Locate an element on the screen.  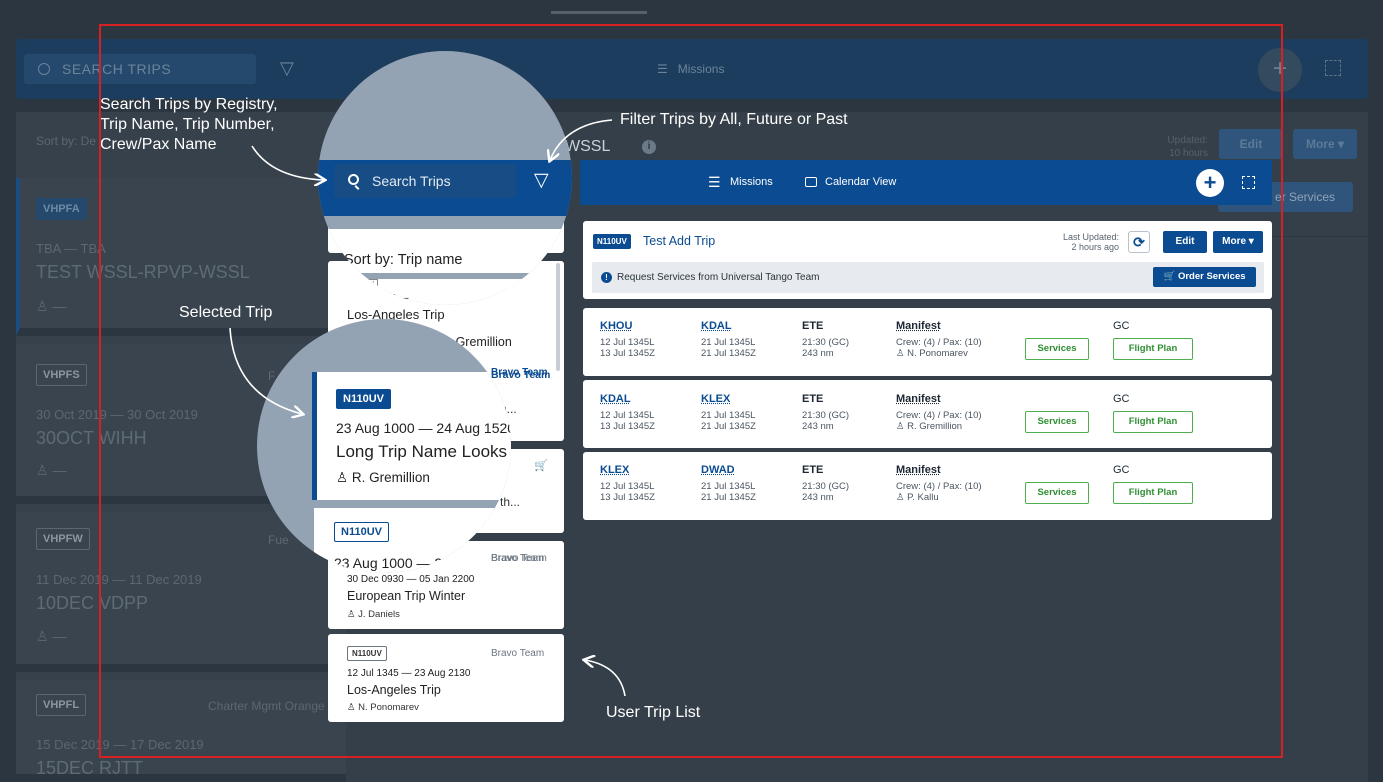
trip-dates: 12 Jul 1345 — is located at coordinates (376, 298).